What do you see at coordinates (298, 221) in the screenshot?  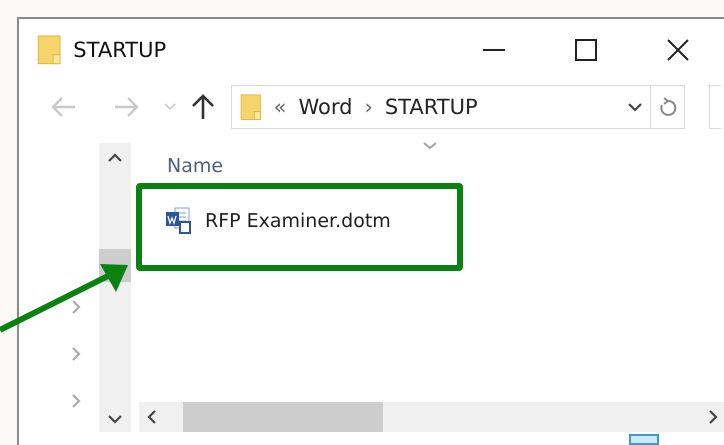 I see `file-name: RFP Examiner.dotm` at bounding box center [298, 221].